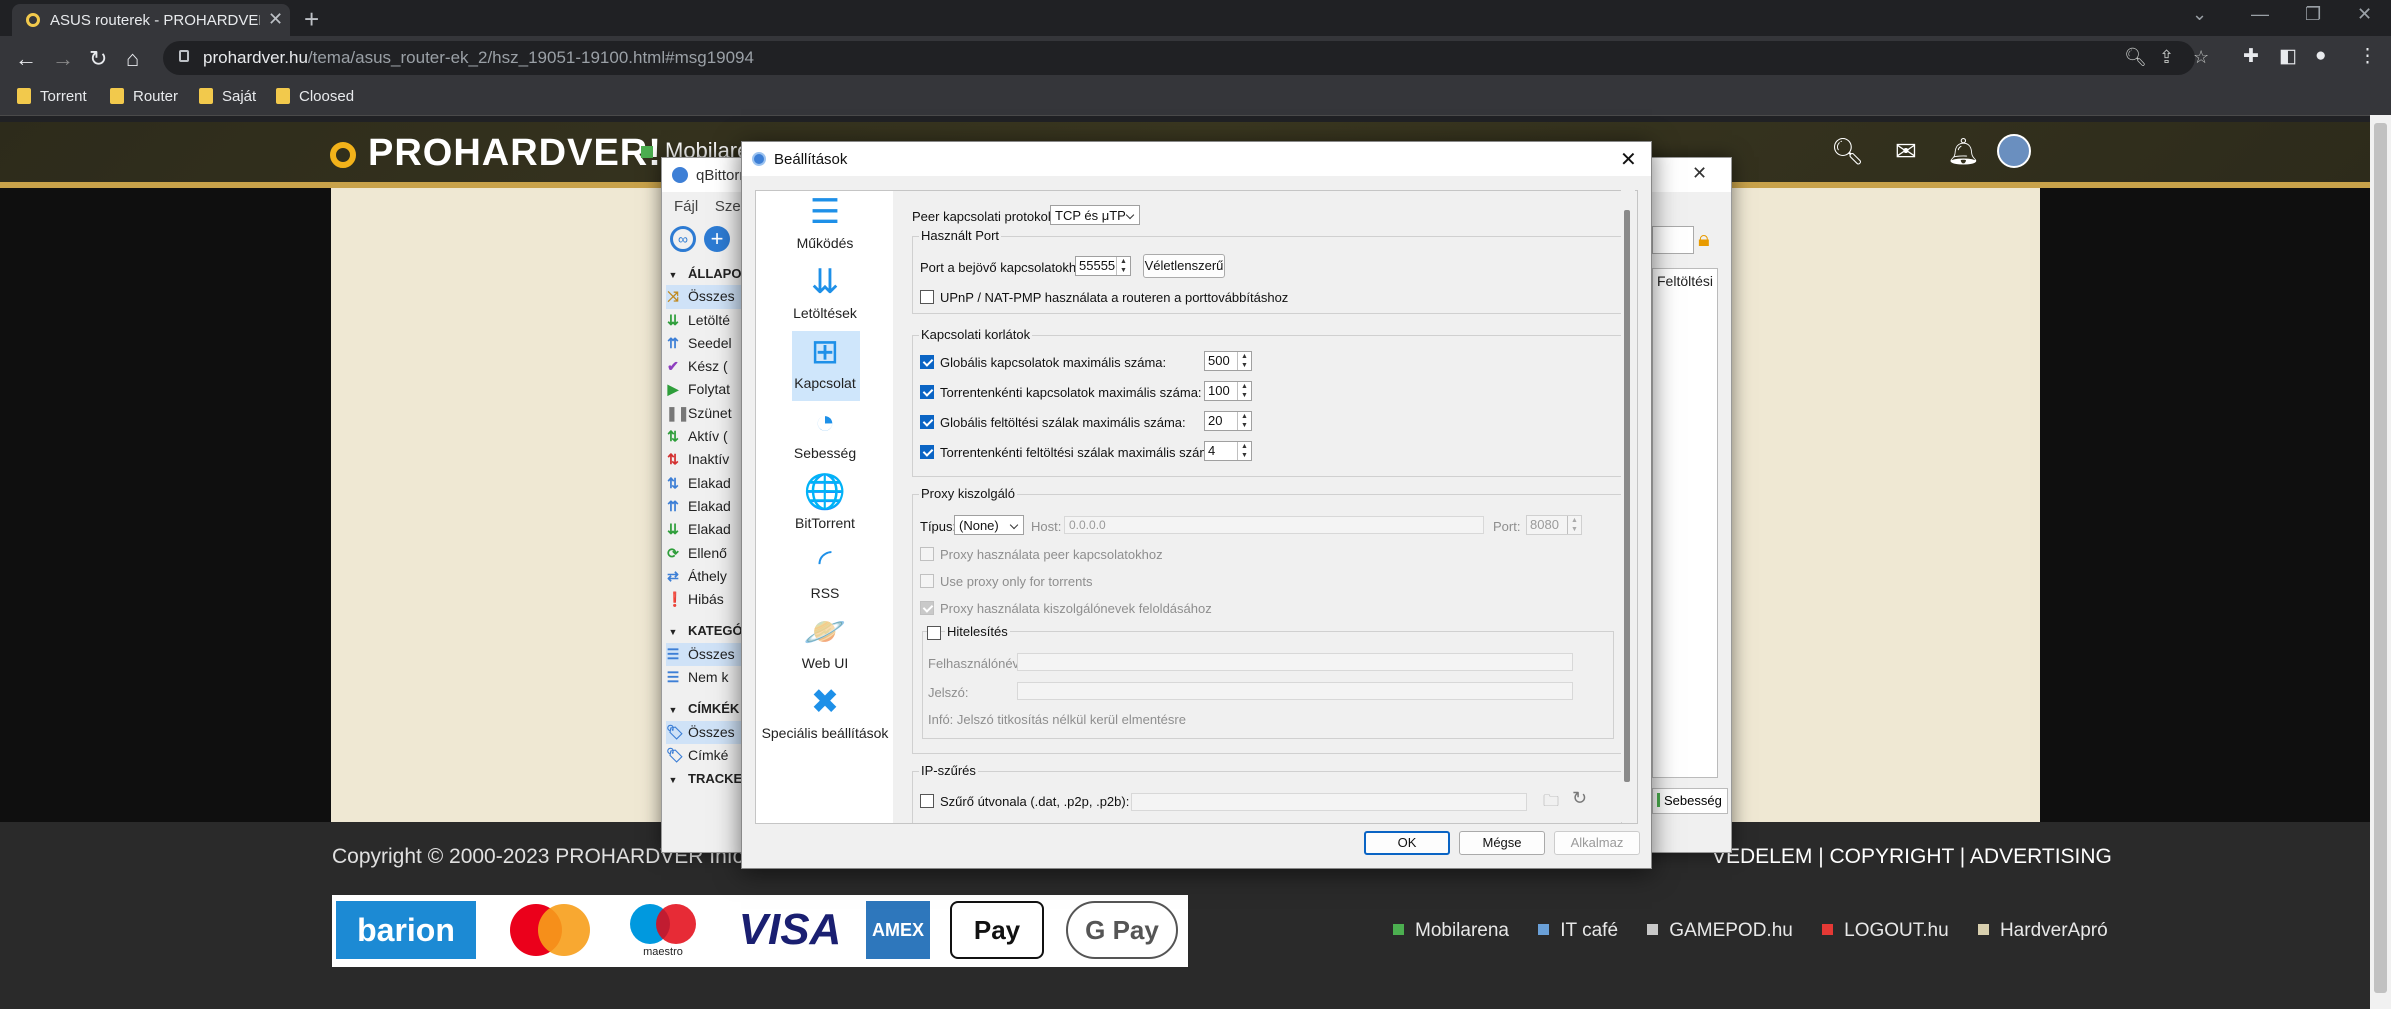  I want to click on incoming-port-input: 55555 ▲ ▼, so click(1103, 266).